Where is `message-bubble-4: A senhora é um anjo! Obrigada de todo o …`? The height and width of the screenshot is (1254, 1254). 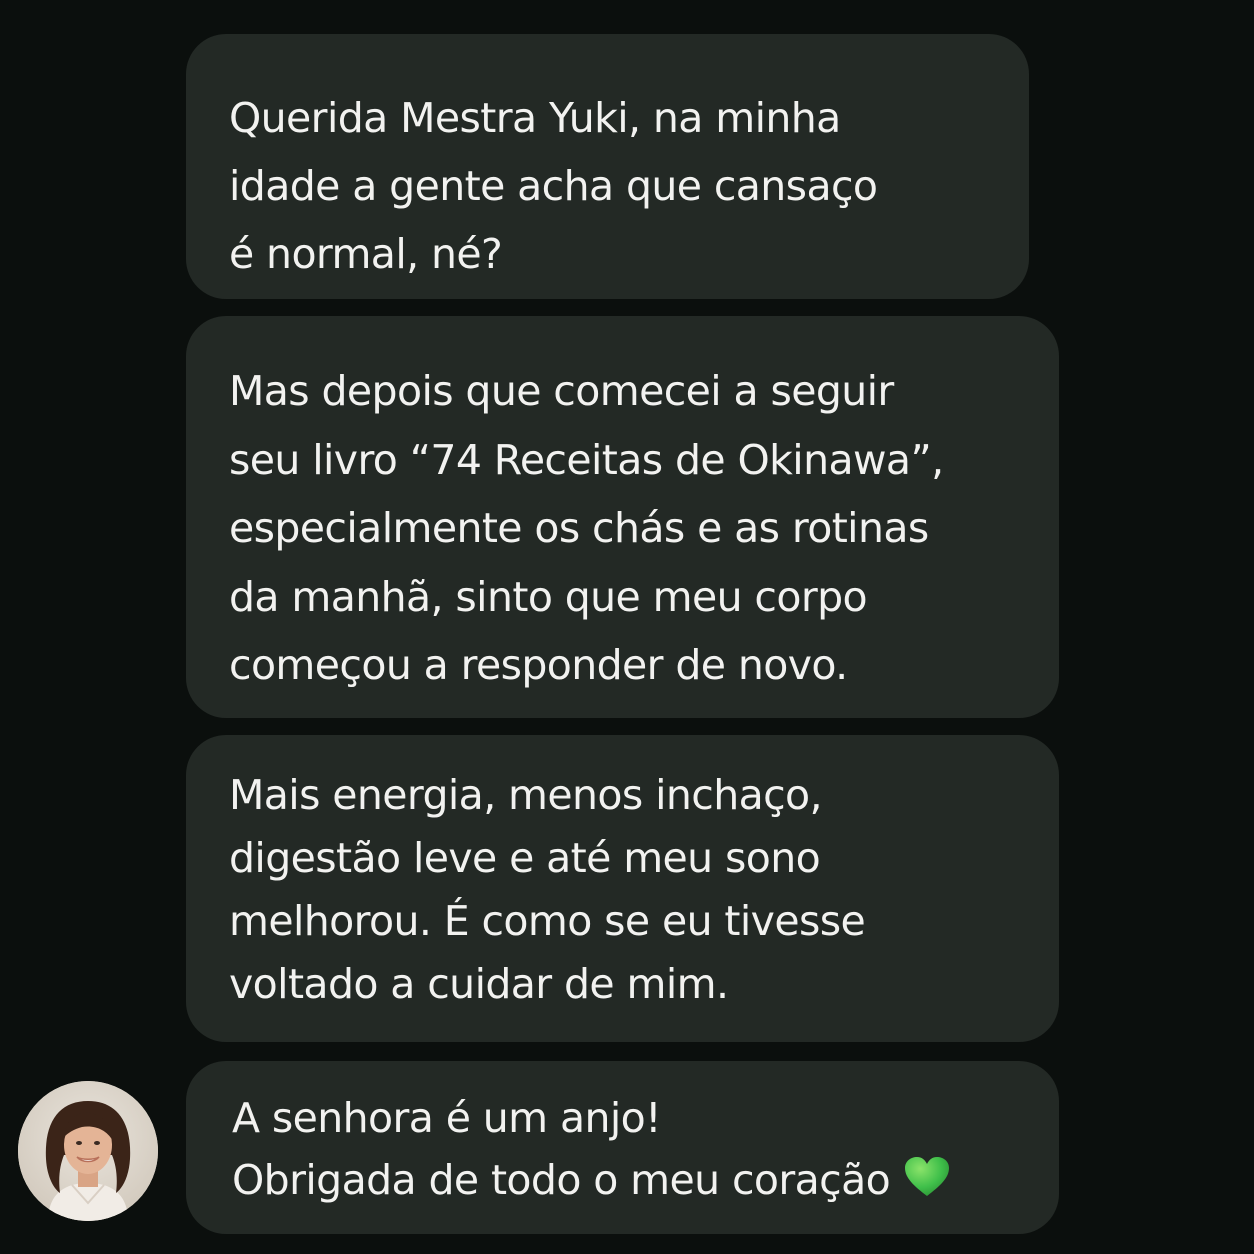
message-bubble-4: A senhora é um anjo! Obrigada de todo o … is located at coordinates (622, 1147).